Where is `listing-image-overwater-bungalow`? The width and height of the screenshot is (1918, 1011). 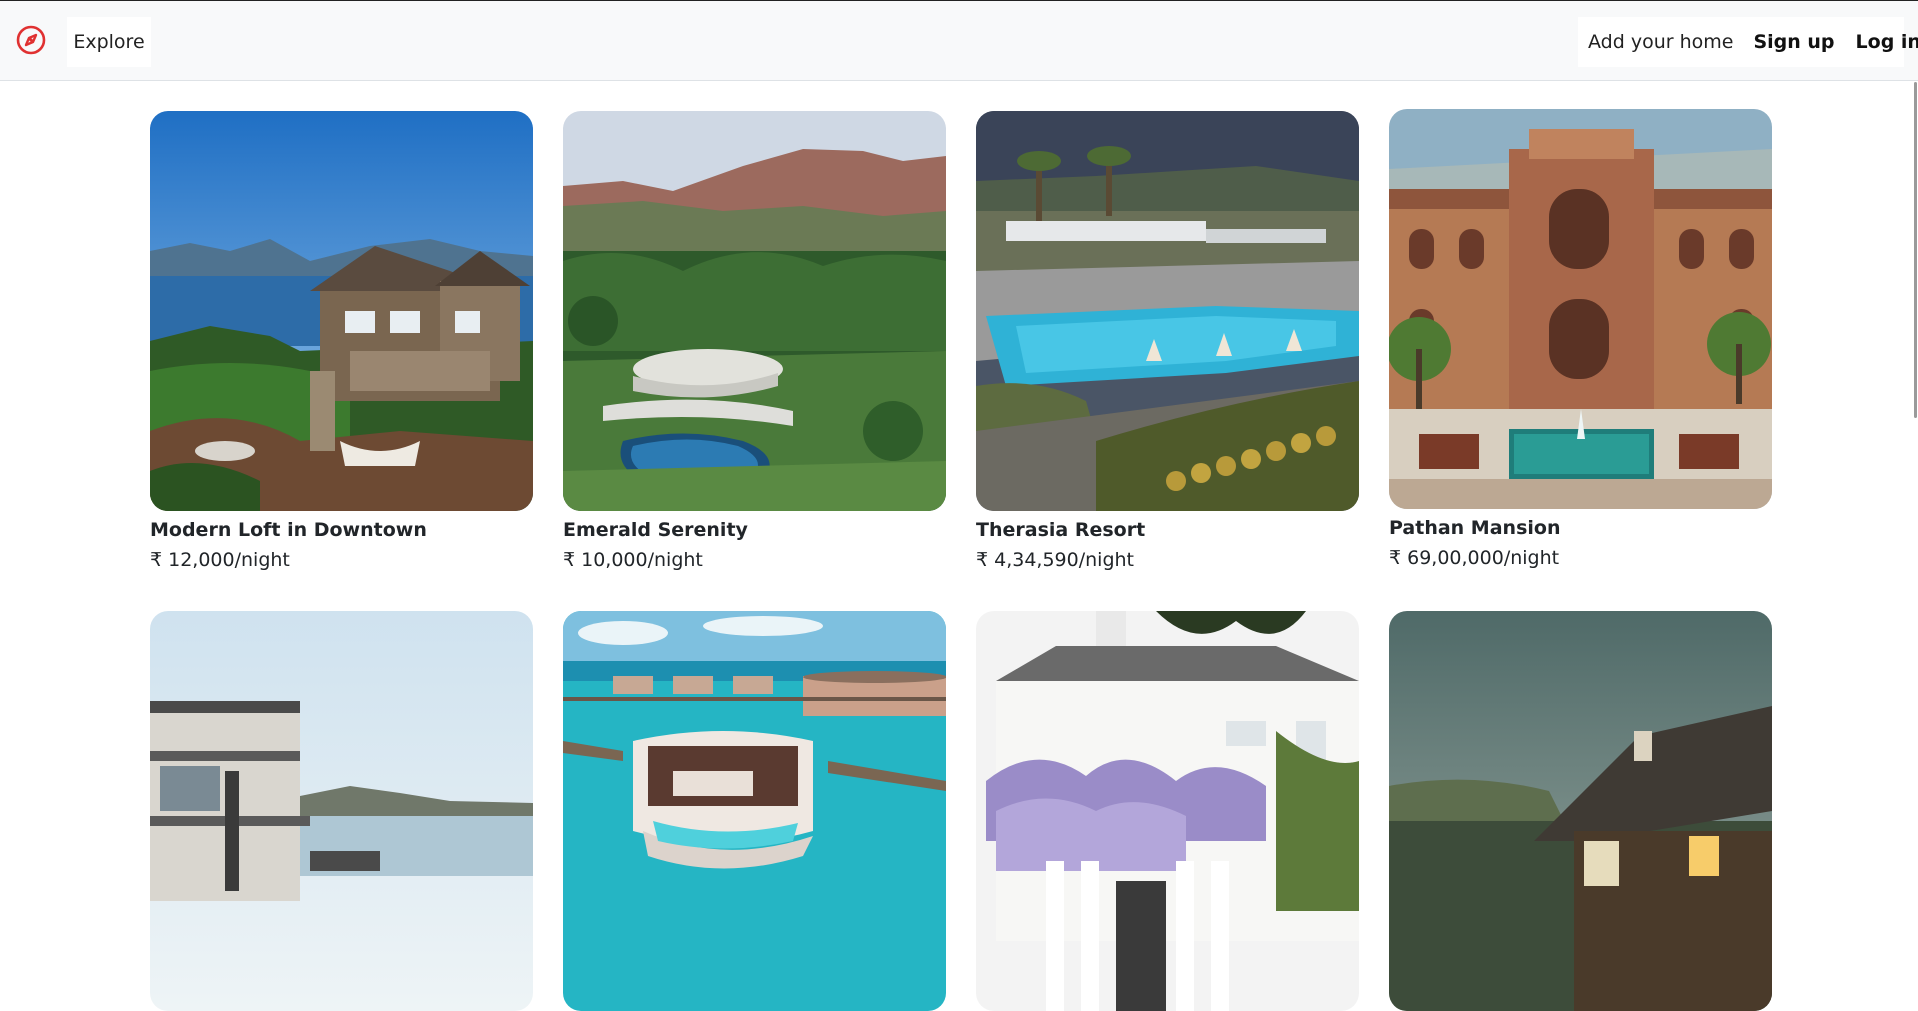
listing-image-overwater-bungalow is located at coordinates (754, 811).